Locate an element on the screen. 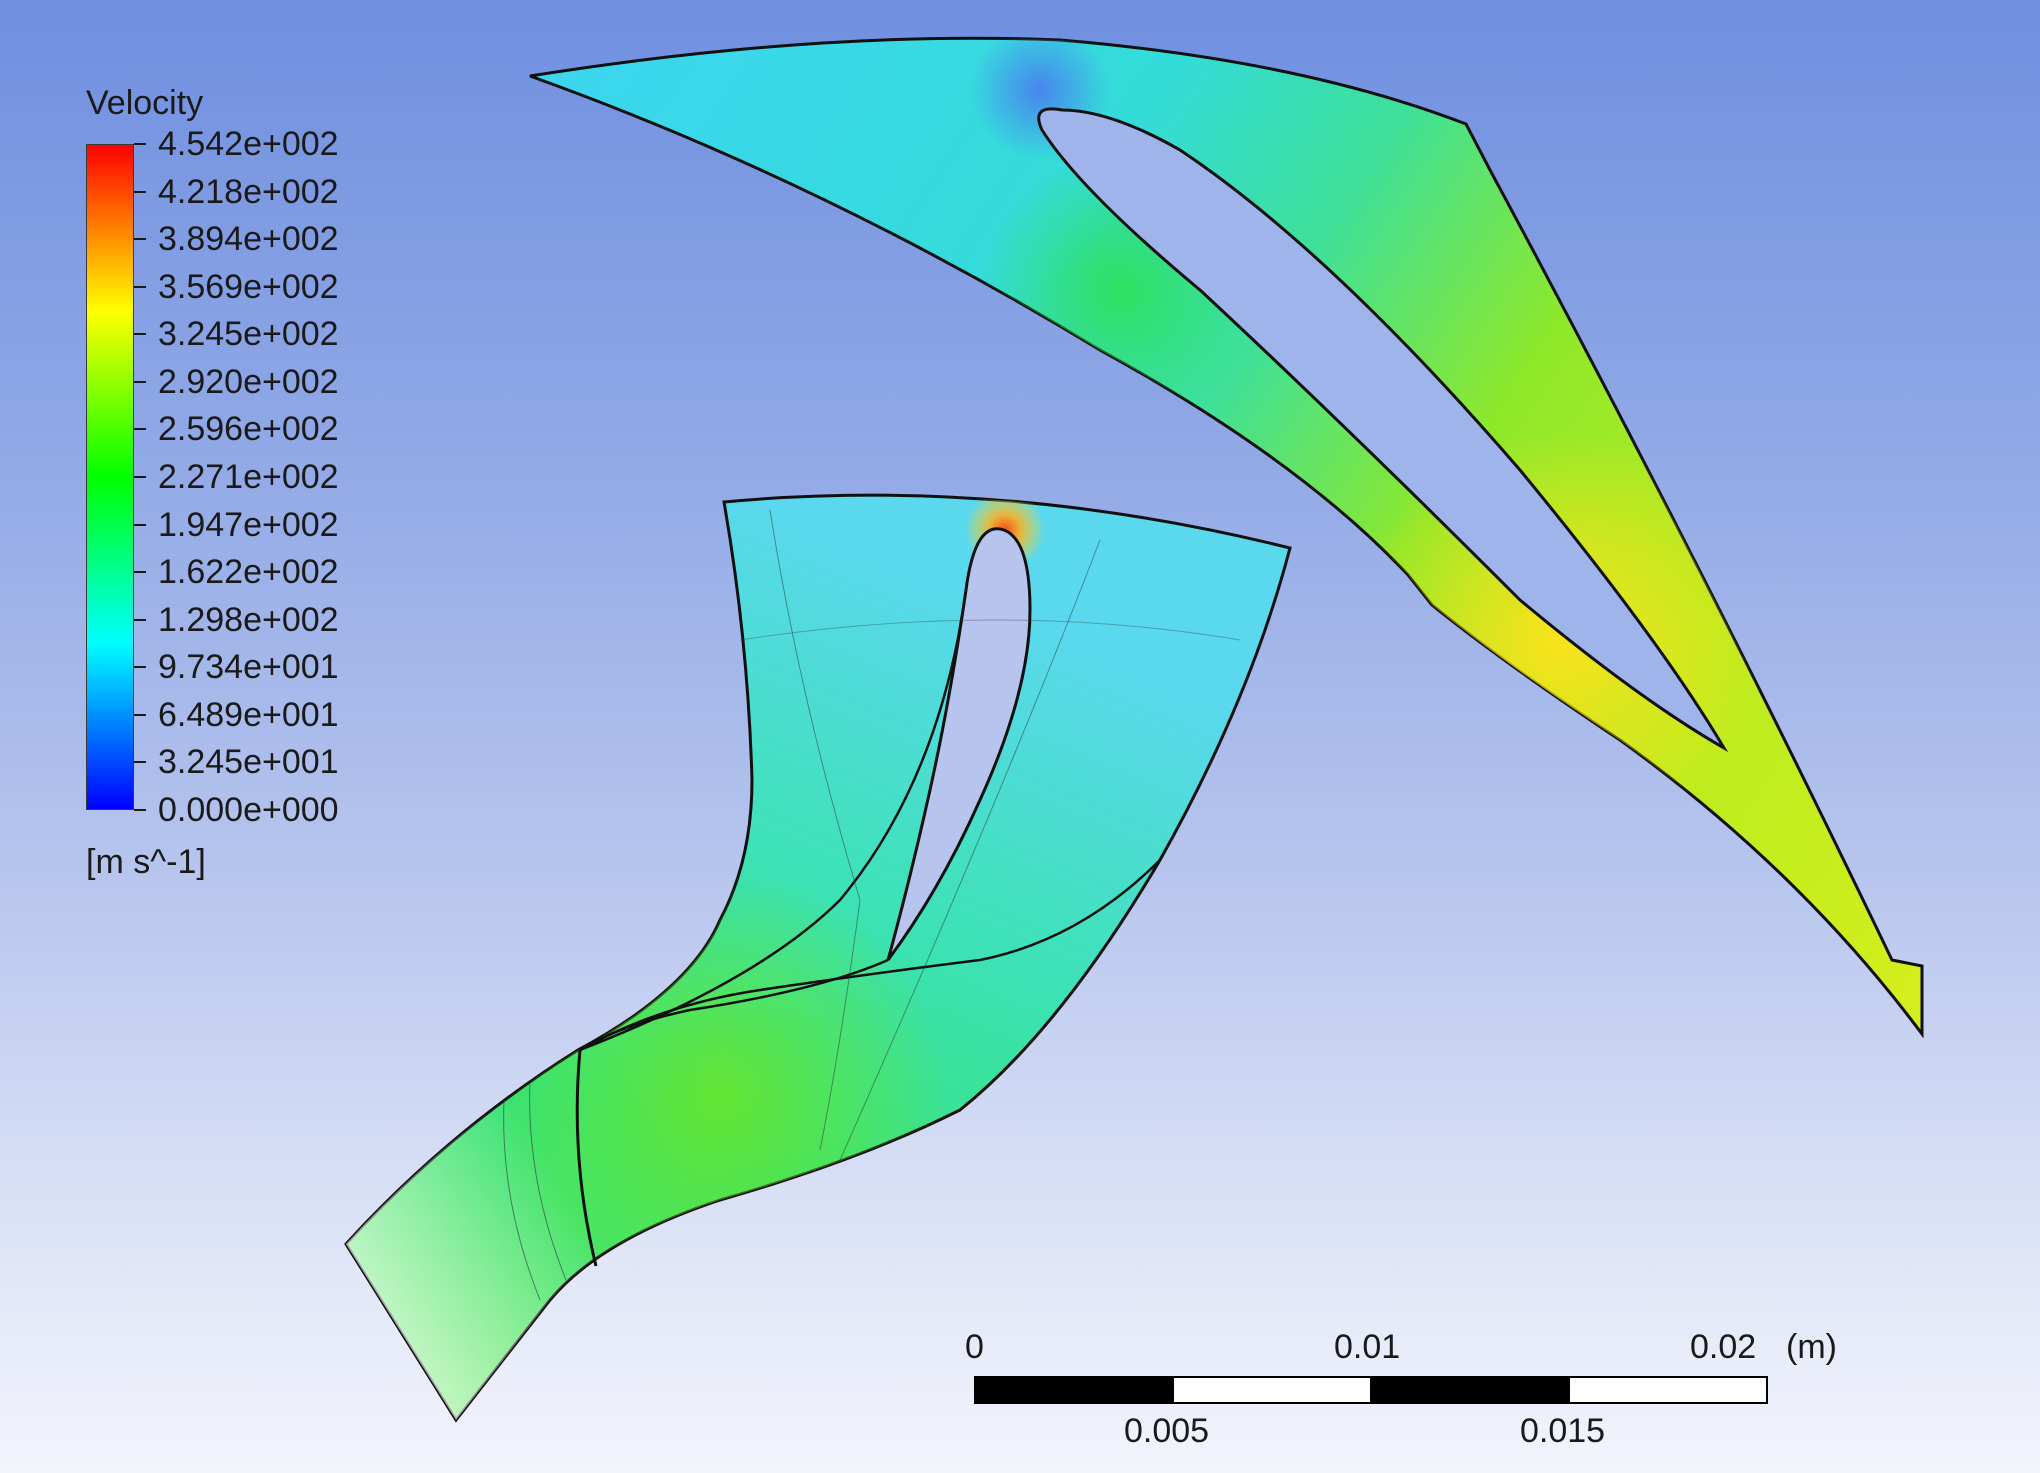 This screenshot has width=2040, height=1473. colorbar-tick-label: 1.947e+002 is located at coordinates (248, 524).